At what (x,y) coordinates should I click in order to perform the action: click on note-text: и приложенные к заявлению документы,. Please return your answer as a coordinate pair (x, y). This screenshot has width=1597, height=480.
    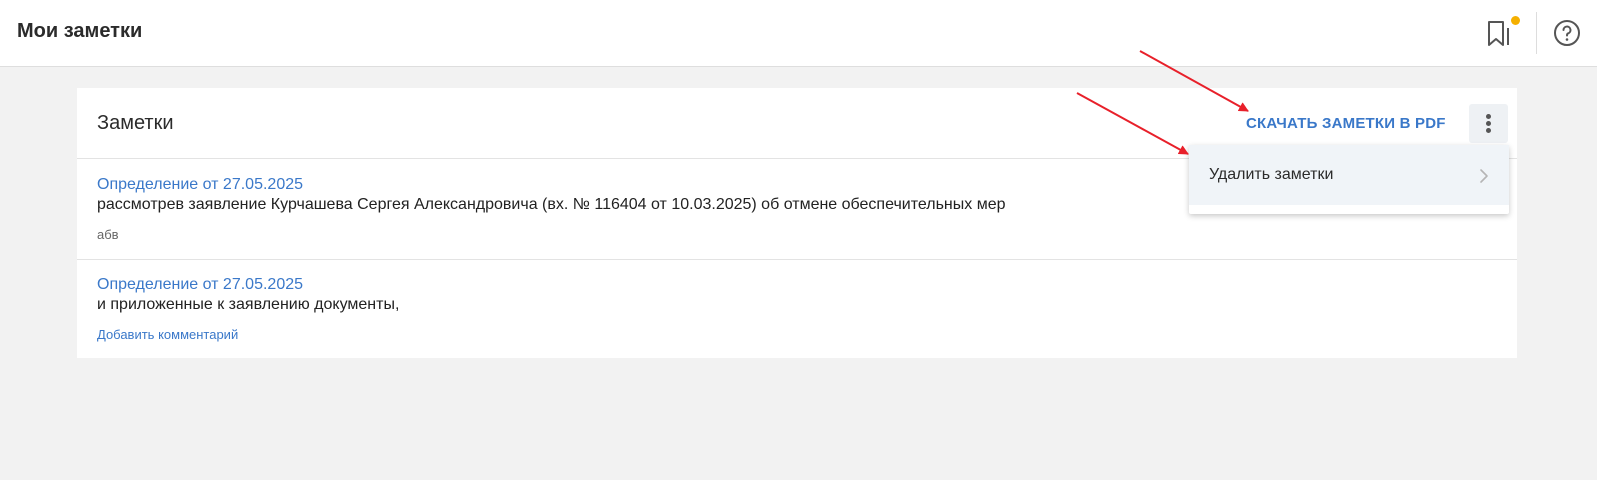
    Looking at the image, I should click on (248, 304).